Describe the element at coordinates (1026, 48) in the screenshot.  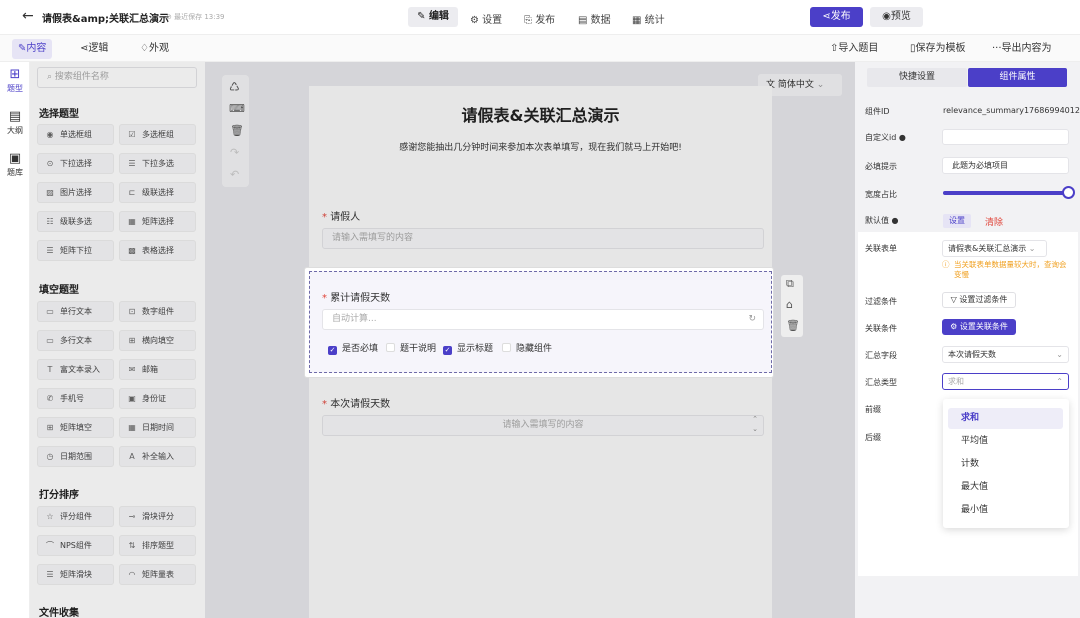
I see `export-label: 导出内容为` at that location.